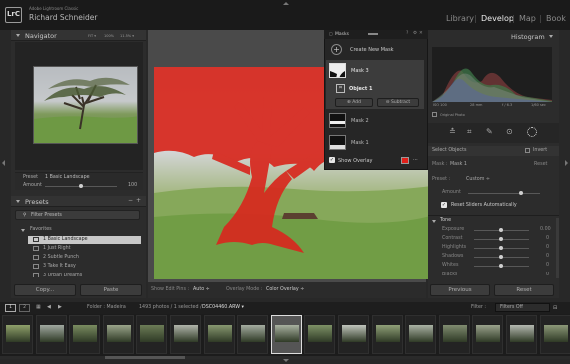 This screenshot has height=364, width=570. I want to click on mask3-thumbnail, so click(337, 70).